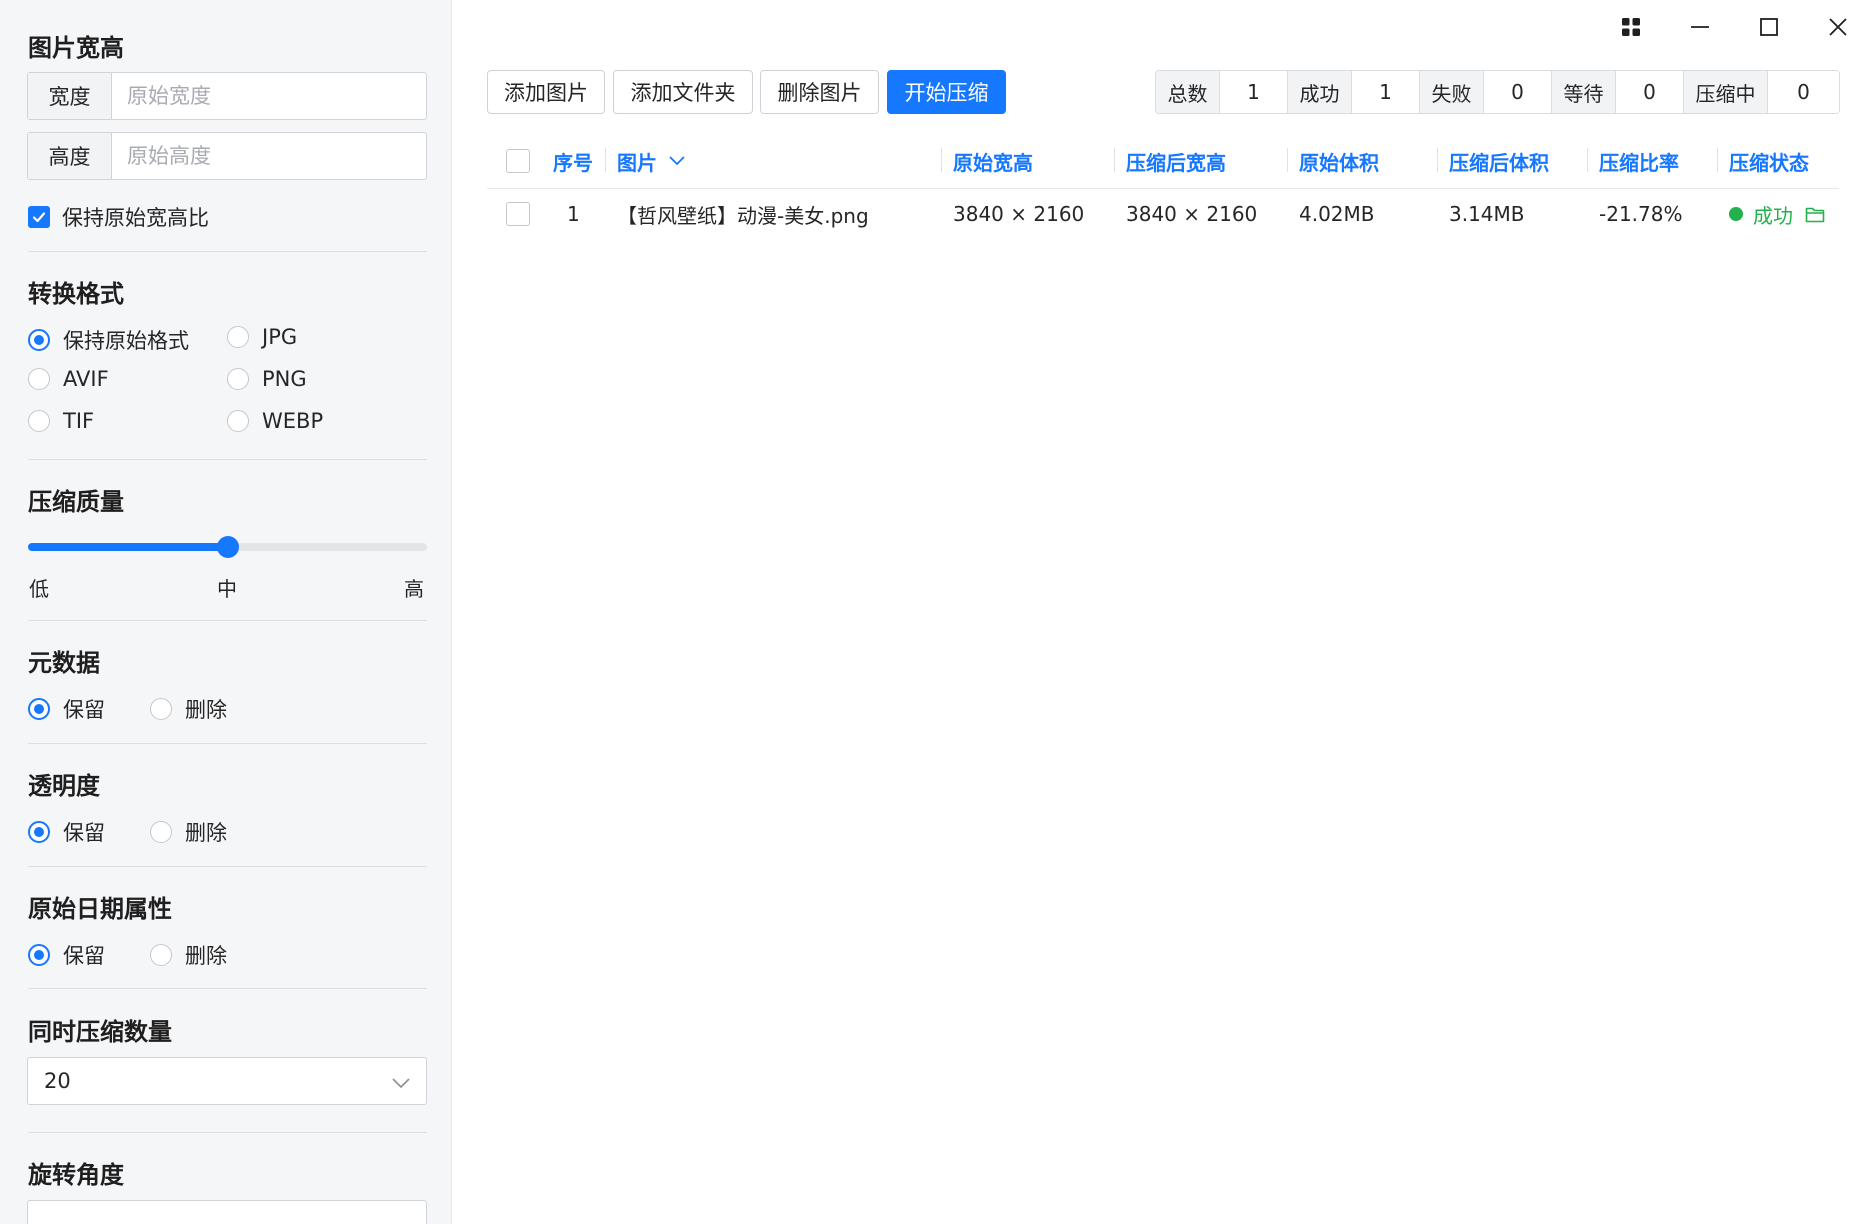  What do you see at coordinates (188, 709) in the screenshot?
I see `metadata-radio-delete: 删除` at bounding box center [188, 709].